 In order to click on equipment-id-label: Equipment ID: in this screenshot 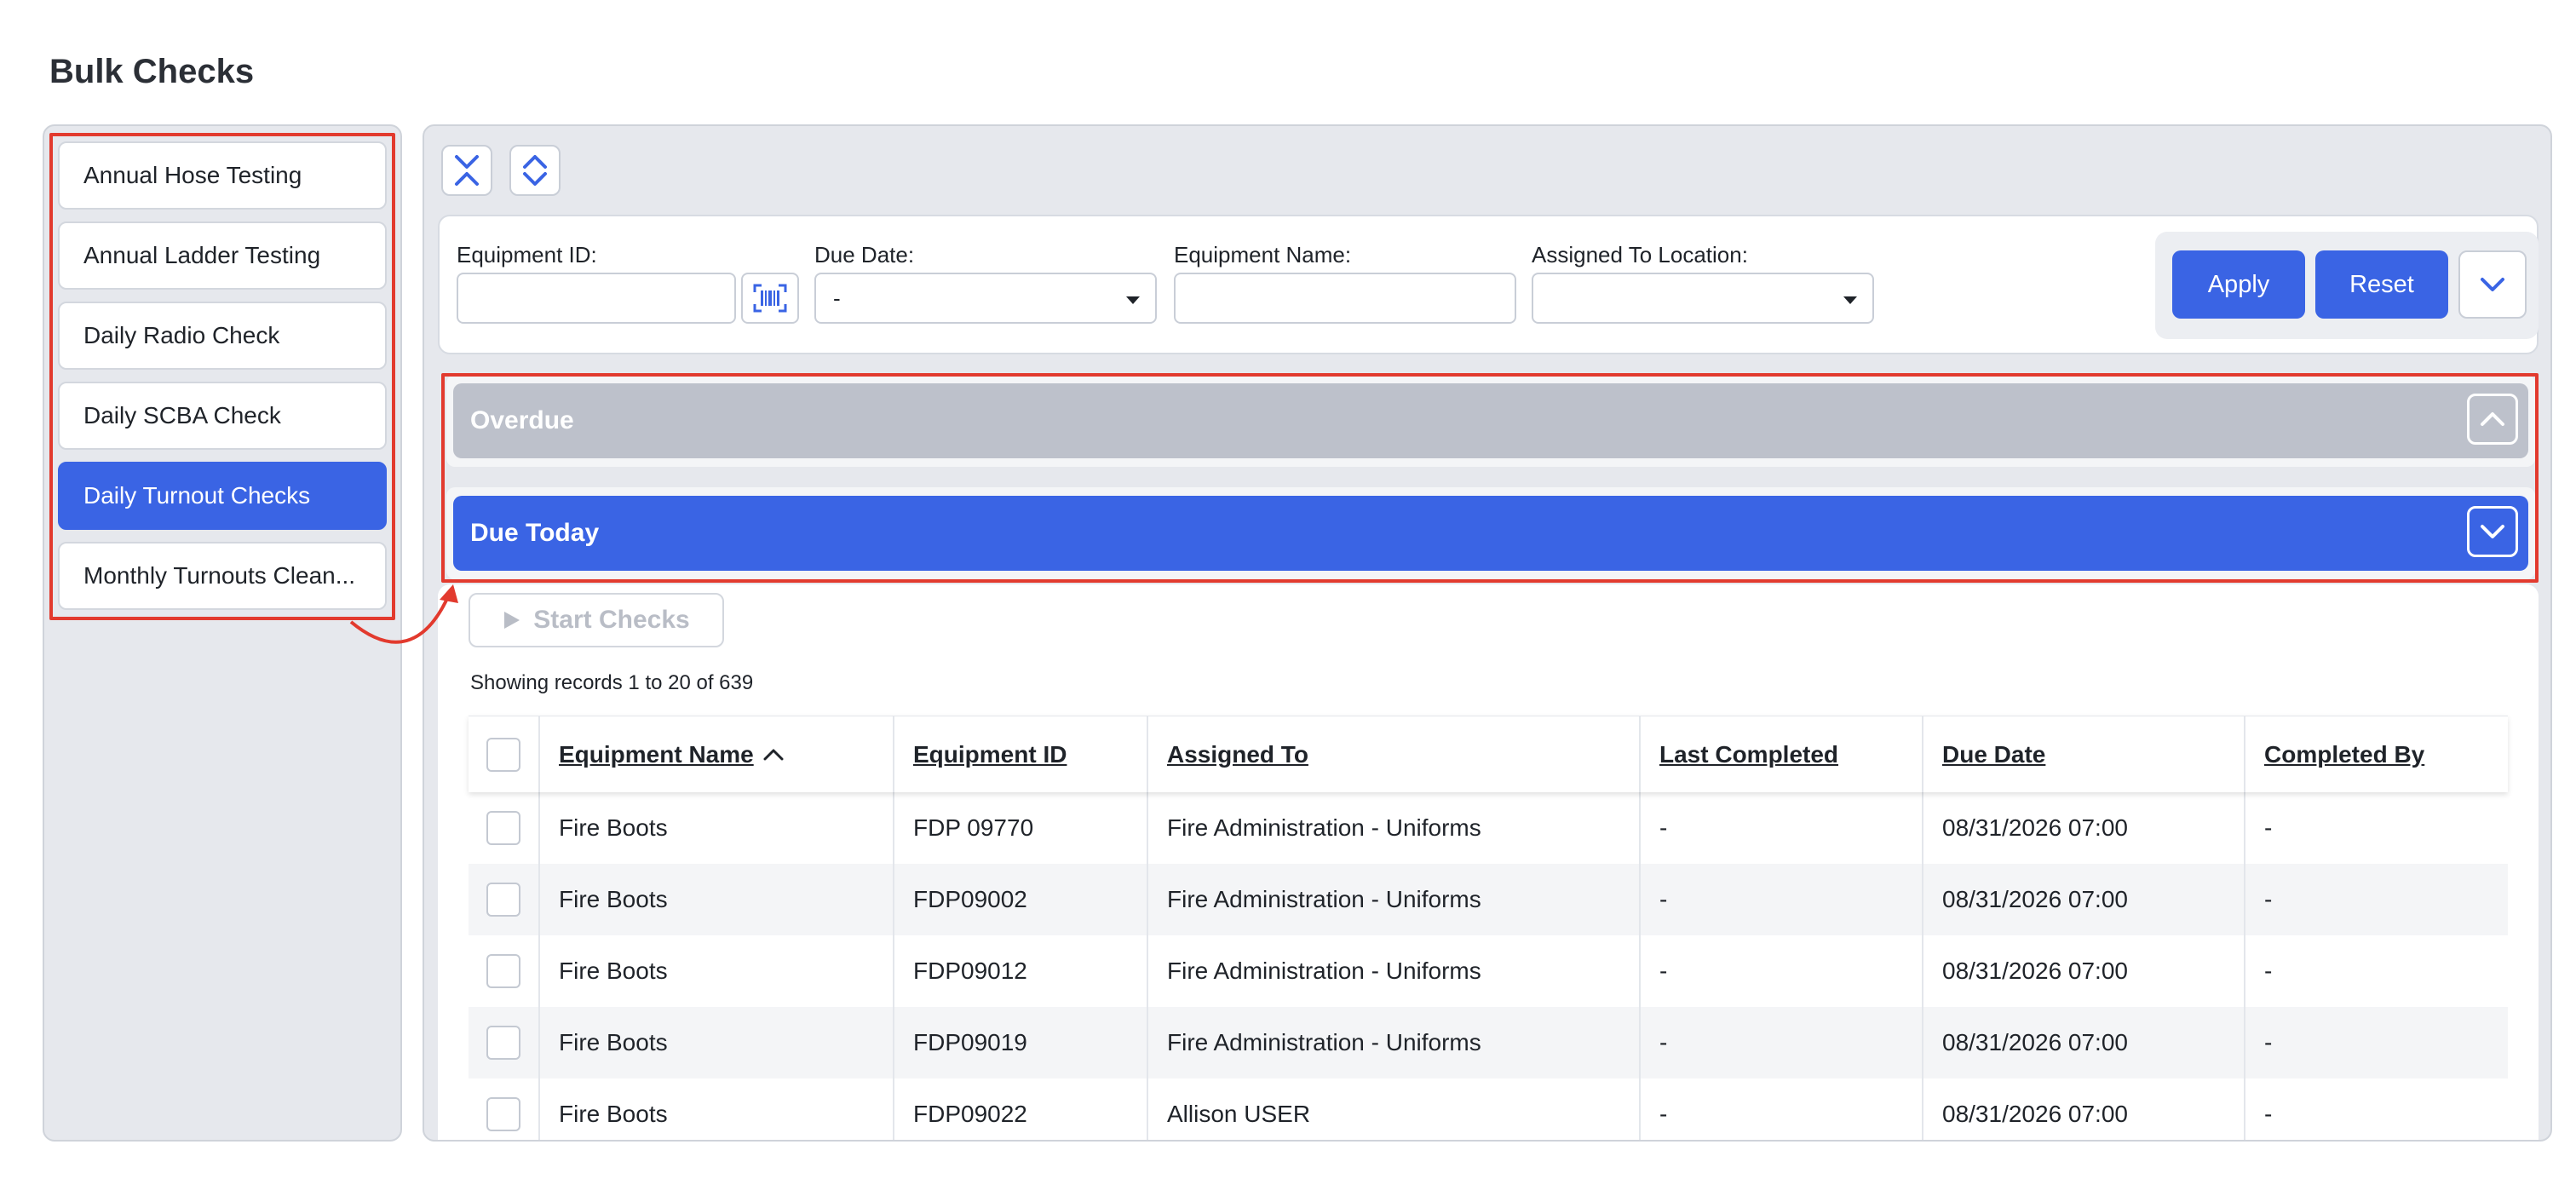, I will do `click(527, 254)`.